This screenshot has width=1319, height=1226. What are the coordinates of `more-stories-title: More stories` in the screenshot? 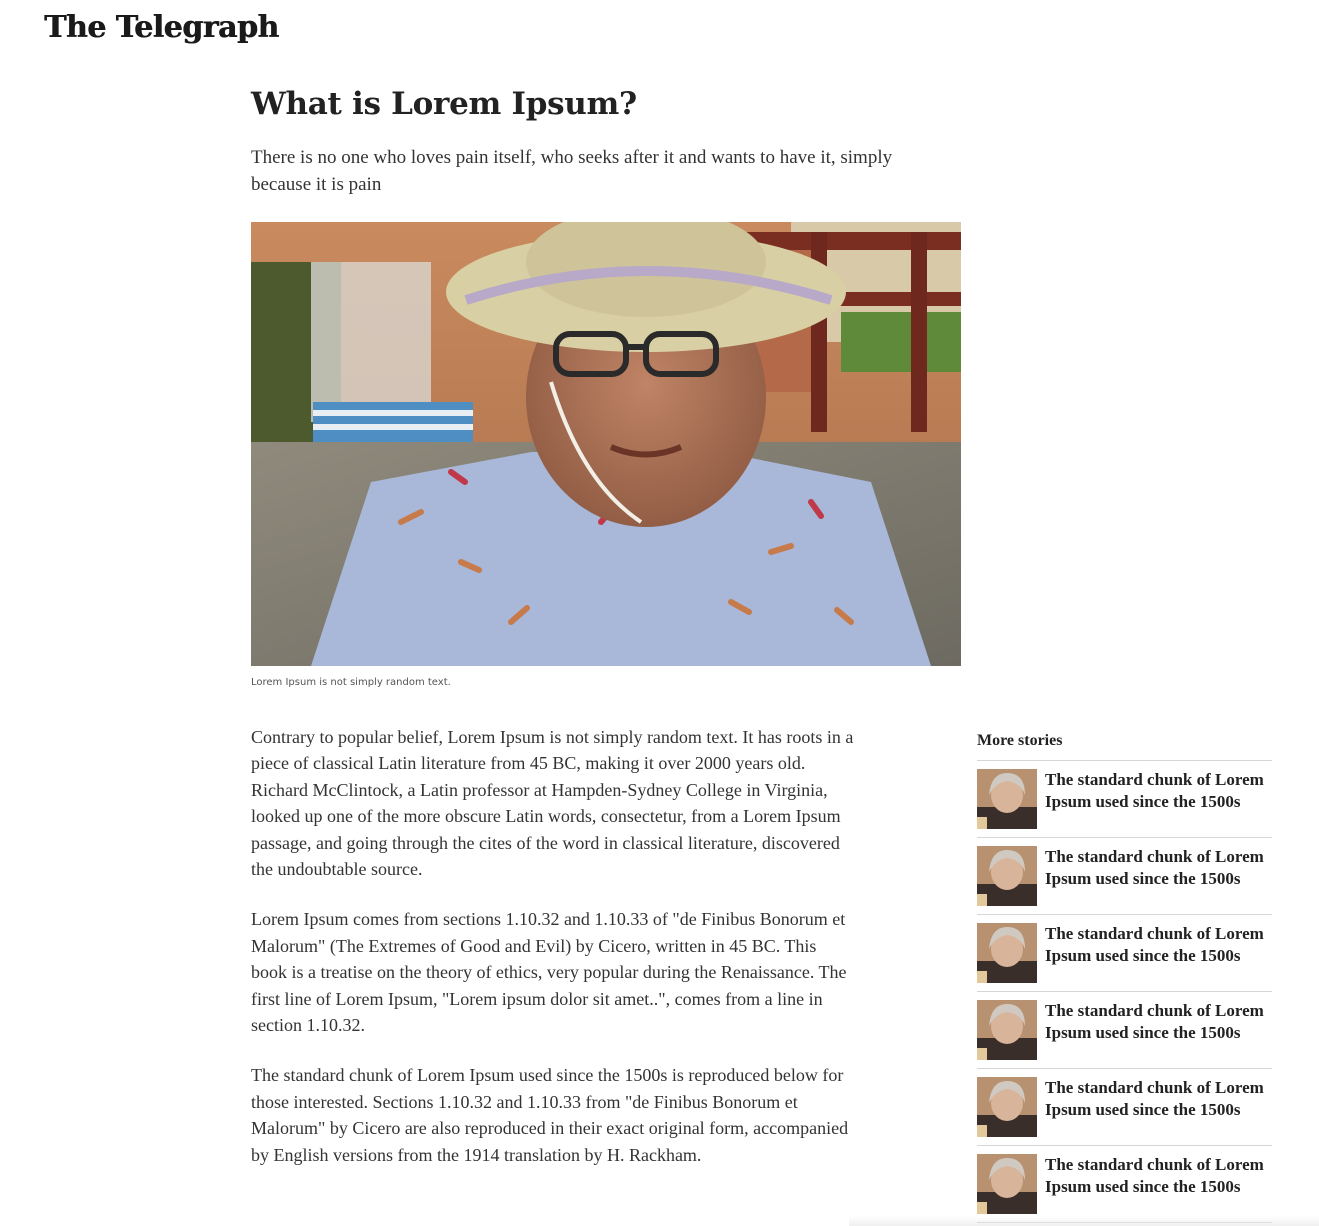 It's located at (1124, 745).